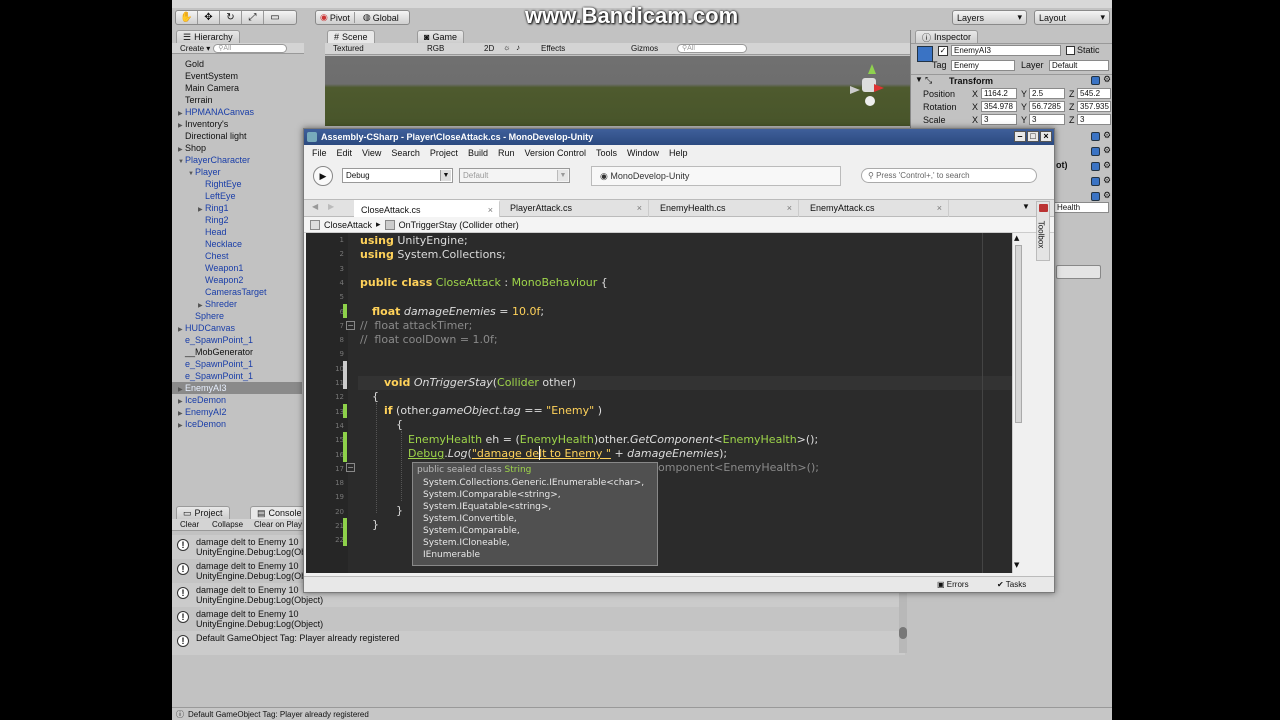  What do you see at coordinates (1006, 50) in the screenshot?
I see `object-name-field: EnemyAI3` at bounding box center [1006, 50].